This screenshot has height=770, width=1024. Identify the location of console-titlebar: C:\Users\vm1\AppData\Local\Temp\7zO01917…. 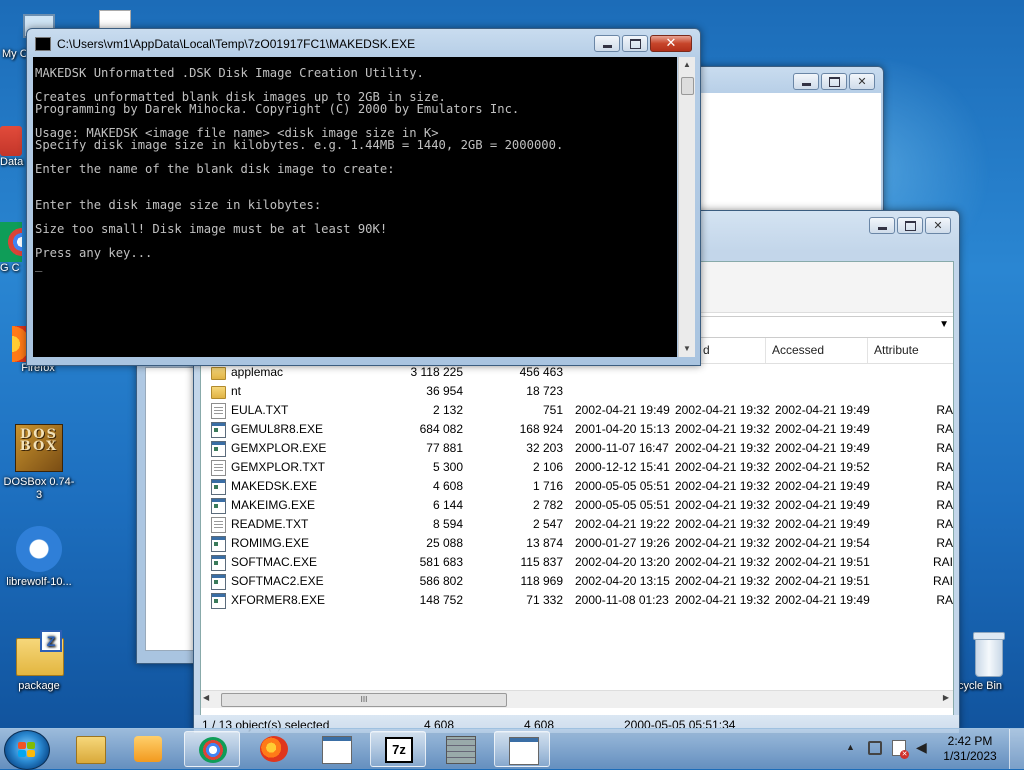
(312, 44).